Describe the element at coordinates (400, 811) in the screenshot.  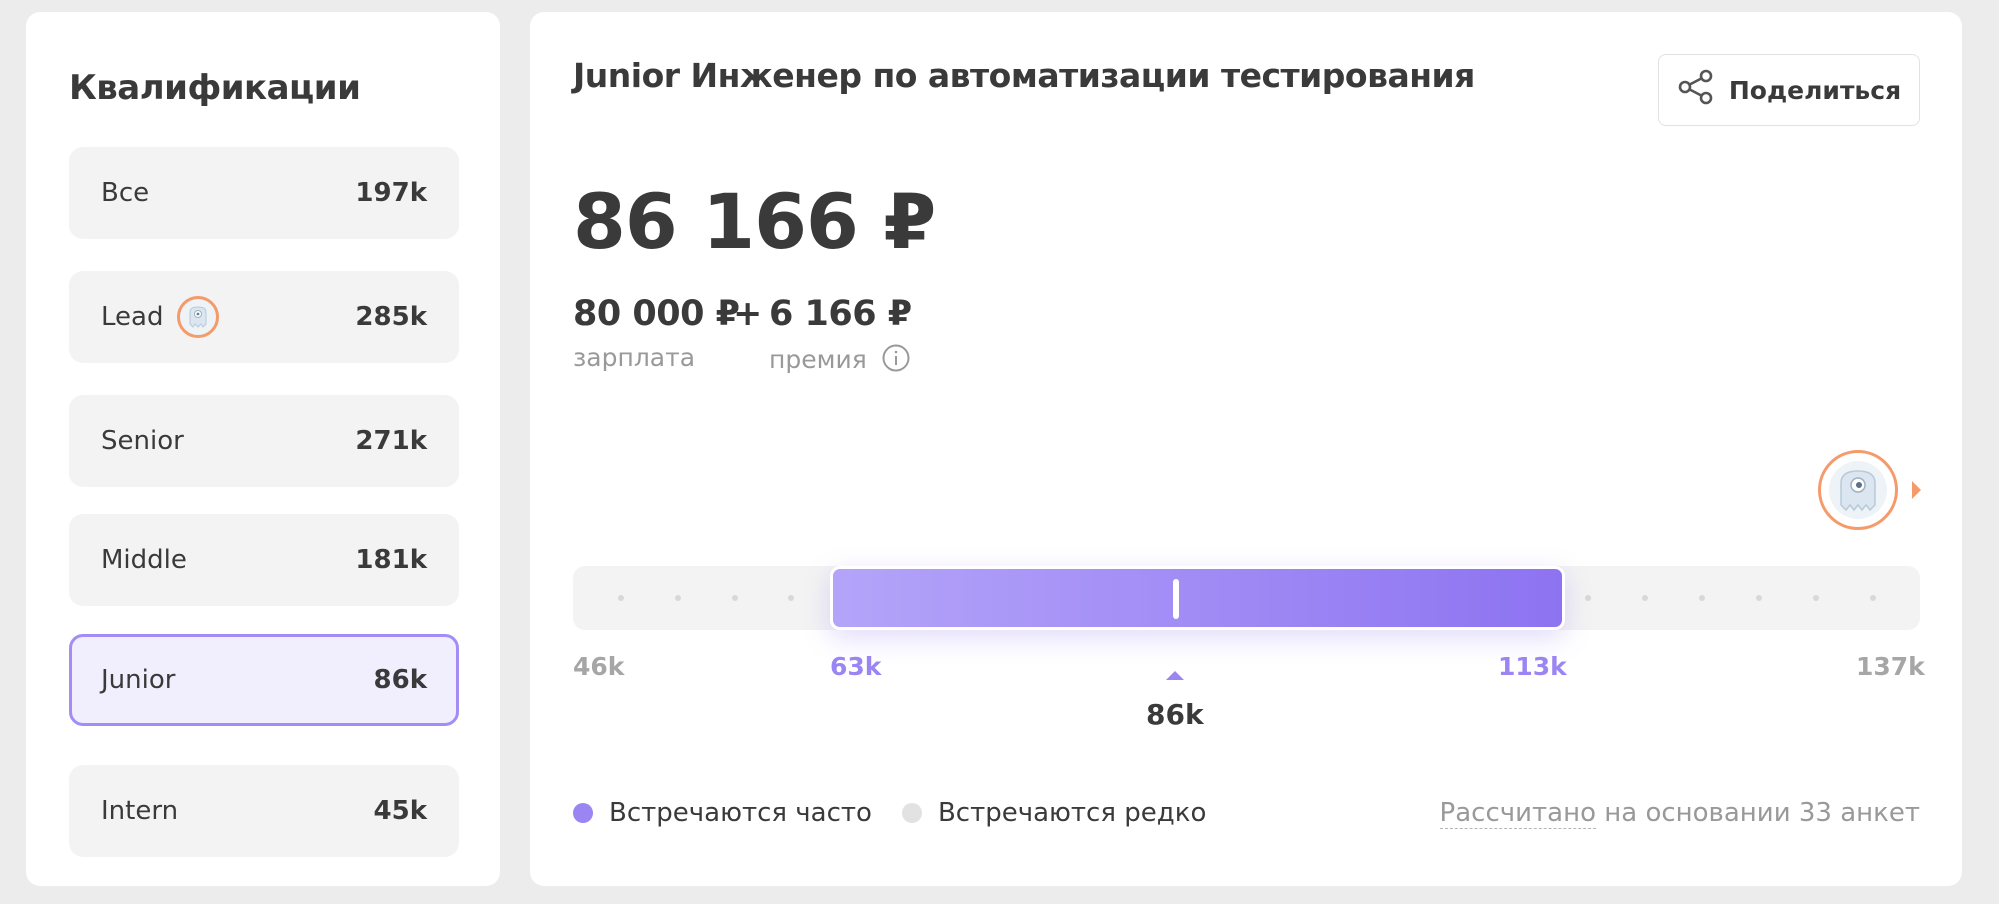
I see `qualification-value: 45k` at that location.